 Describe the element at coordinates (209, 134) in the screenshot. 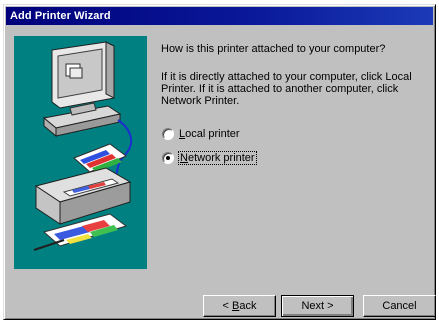

I see `local-printer-label: Local printer` at that location.